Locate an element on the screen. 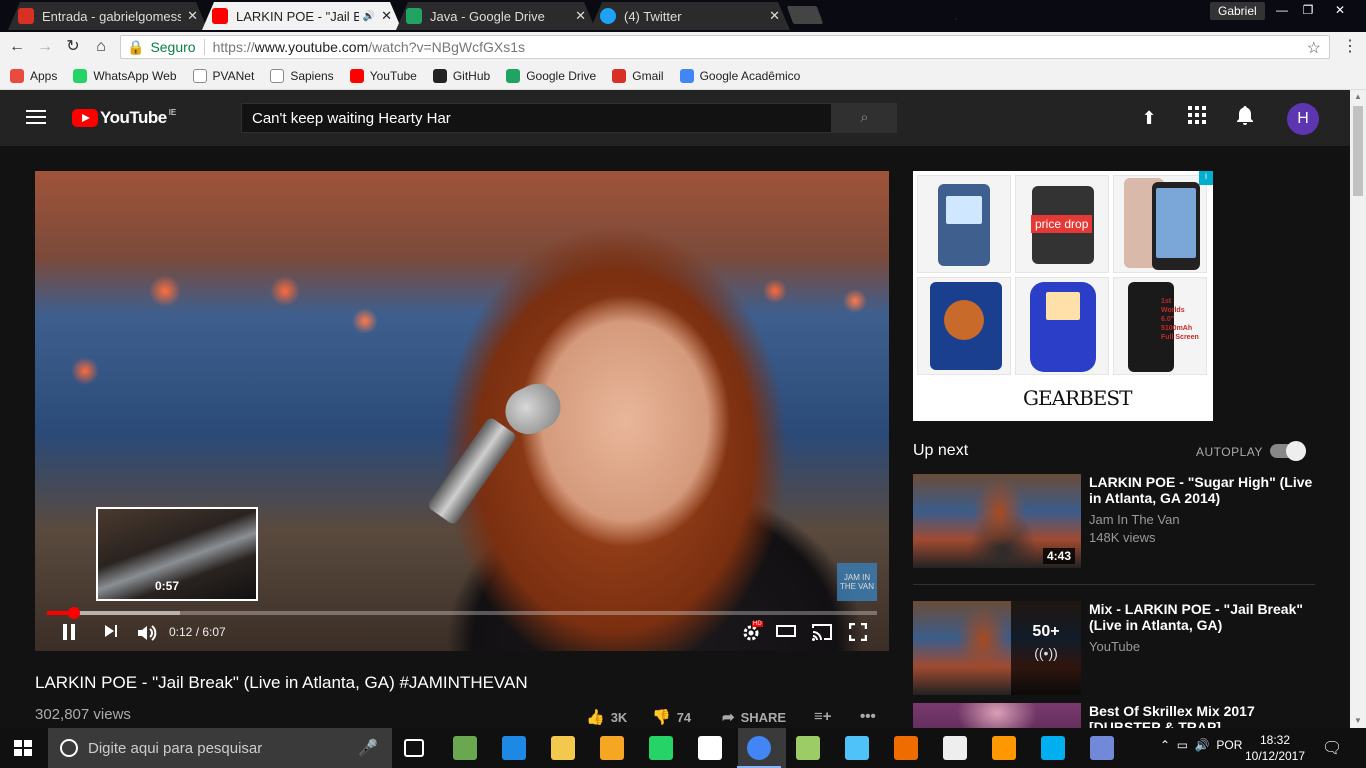 This screenshot has width=1366, height=768. theater-mode-icon is located at coordinates (786, 633).